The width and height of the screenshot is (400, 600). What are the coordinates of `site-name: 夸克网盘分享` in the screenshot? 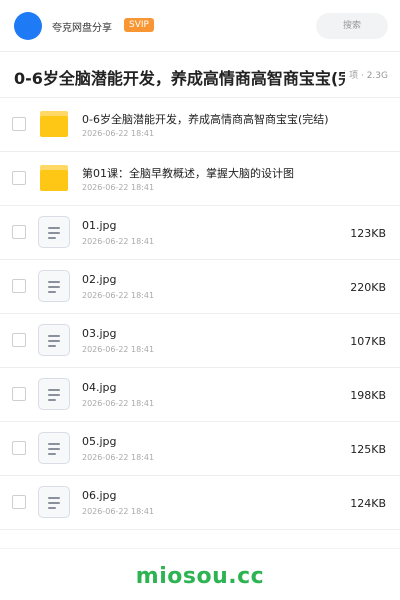 It's located at (82, 28).